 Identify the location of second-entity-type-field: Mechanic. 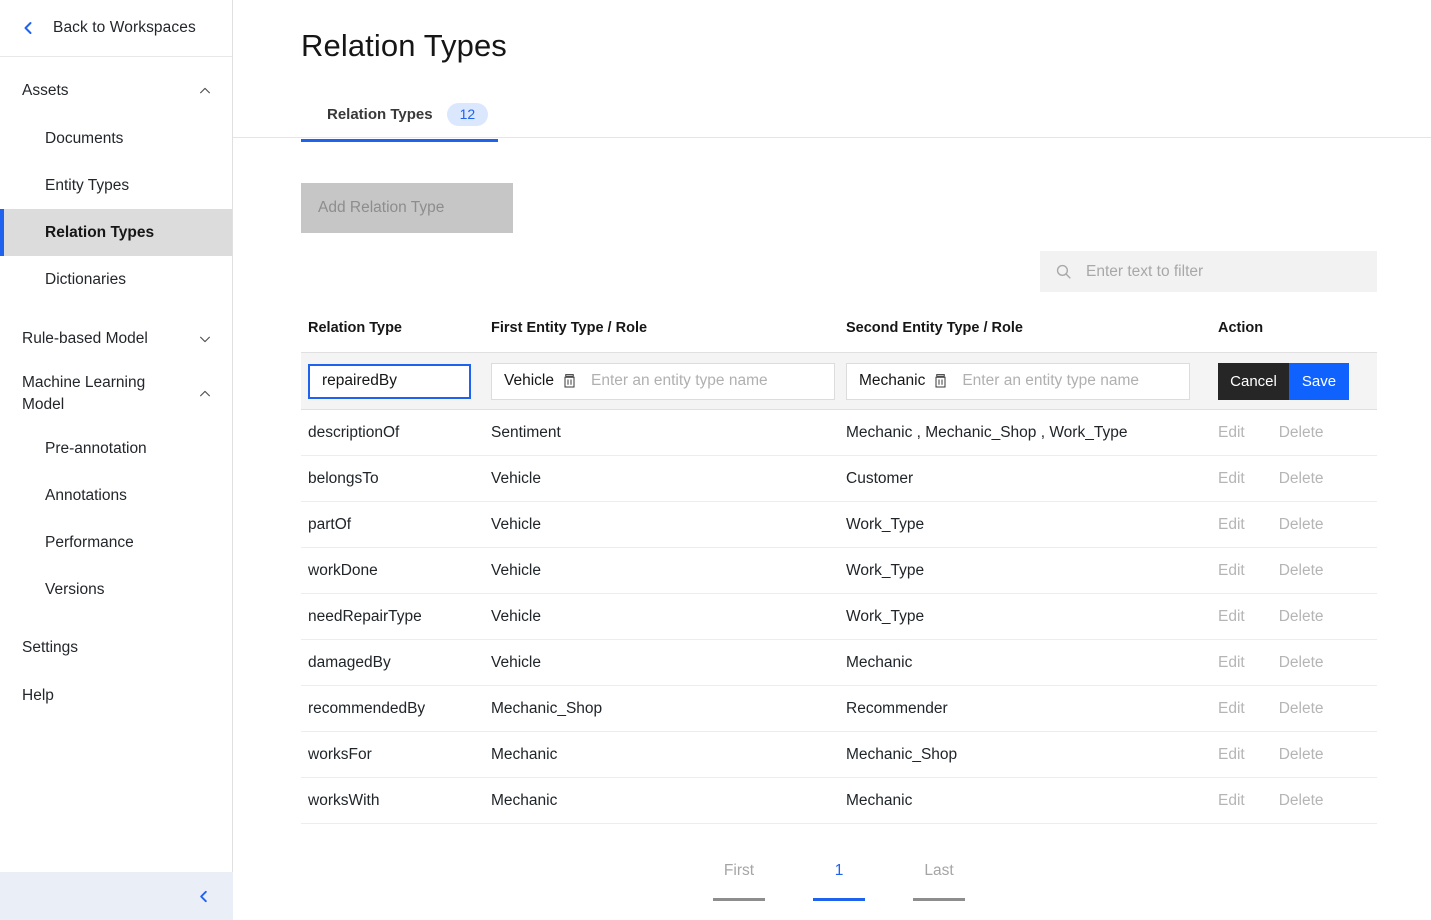
(1018, 381).